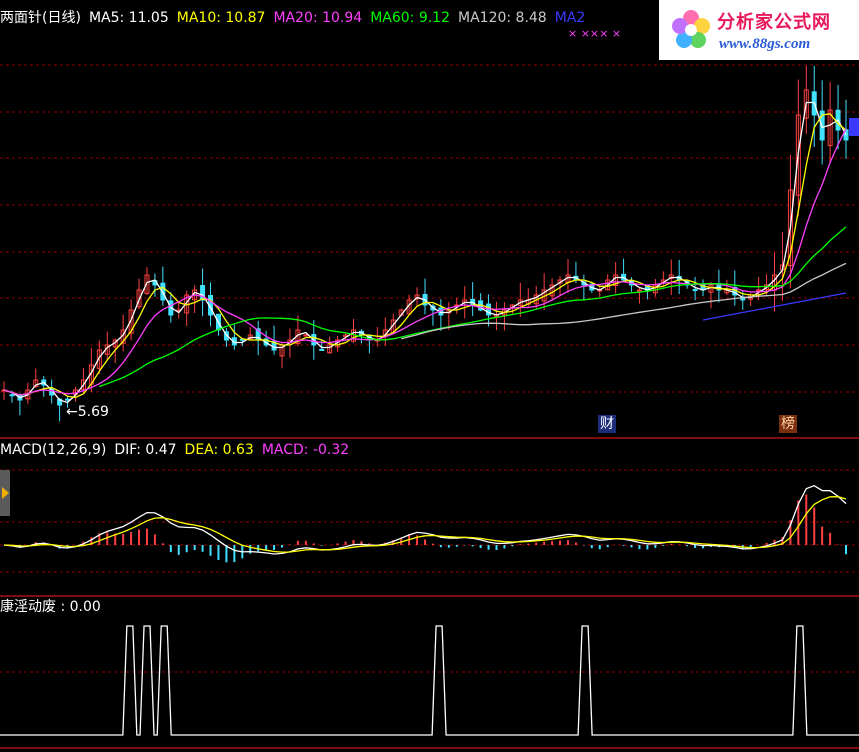 This screenshot has height=752, width=859. I want to click on macd-label: MACD: -0.32, so click(305, 450).